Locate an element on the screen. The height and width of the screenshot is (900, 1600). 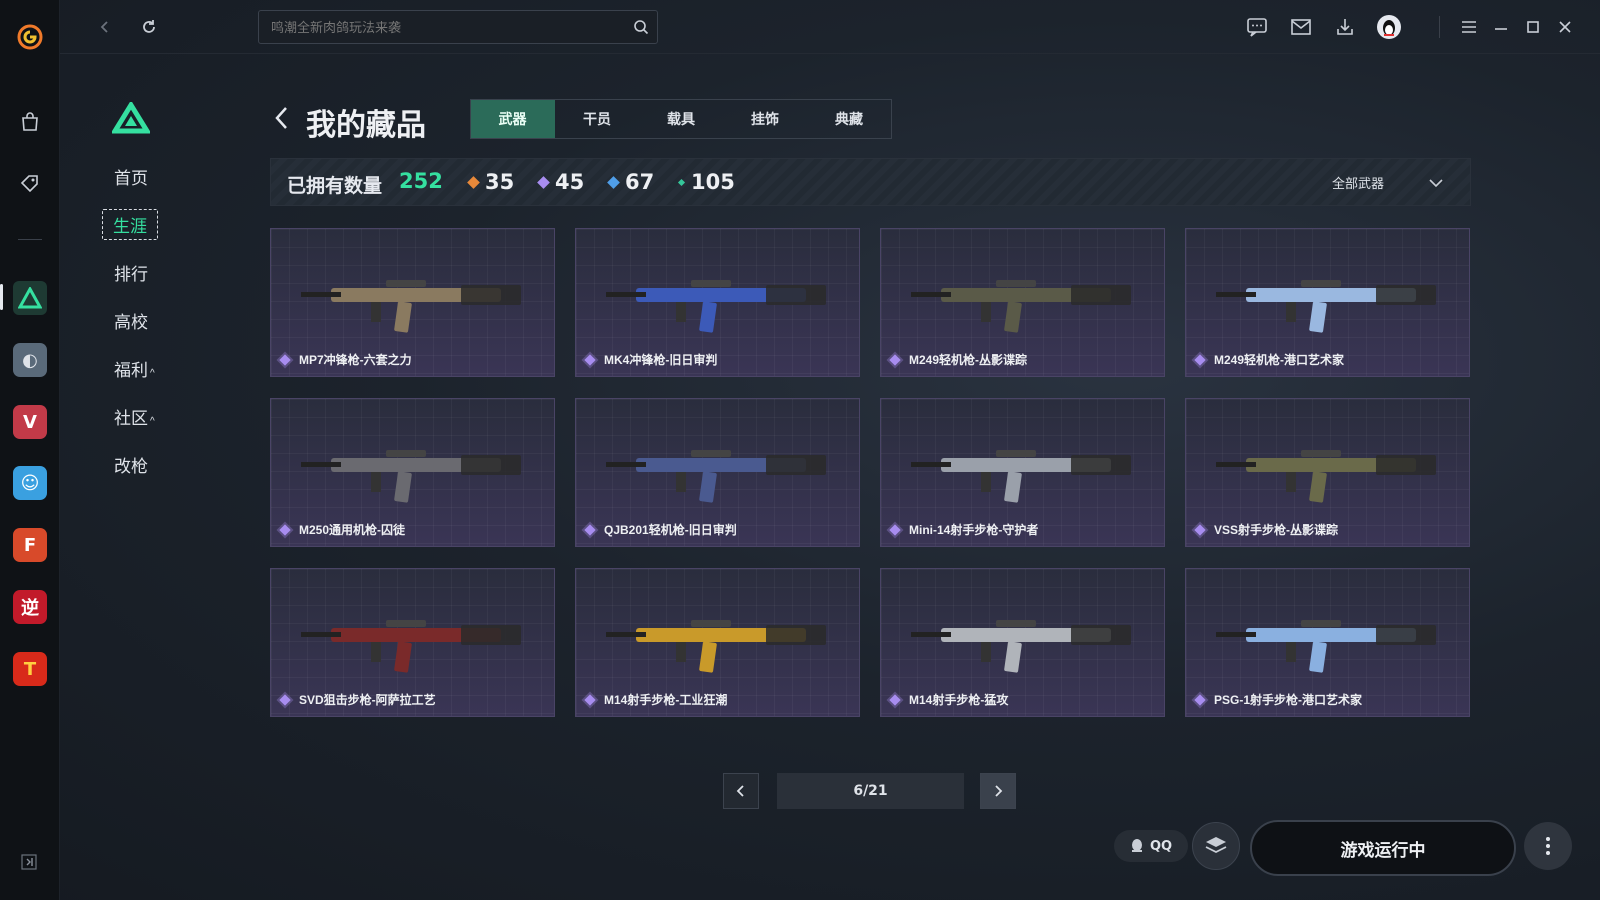
nav-item-career: 生涯 is located at coordinates (130, 224).